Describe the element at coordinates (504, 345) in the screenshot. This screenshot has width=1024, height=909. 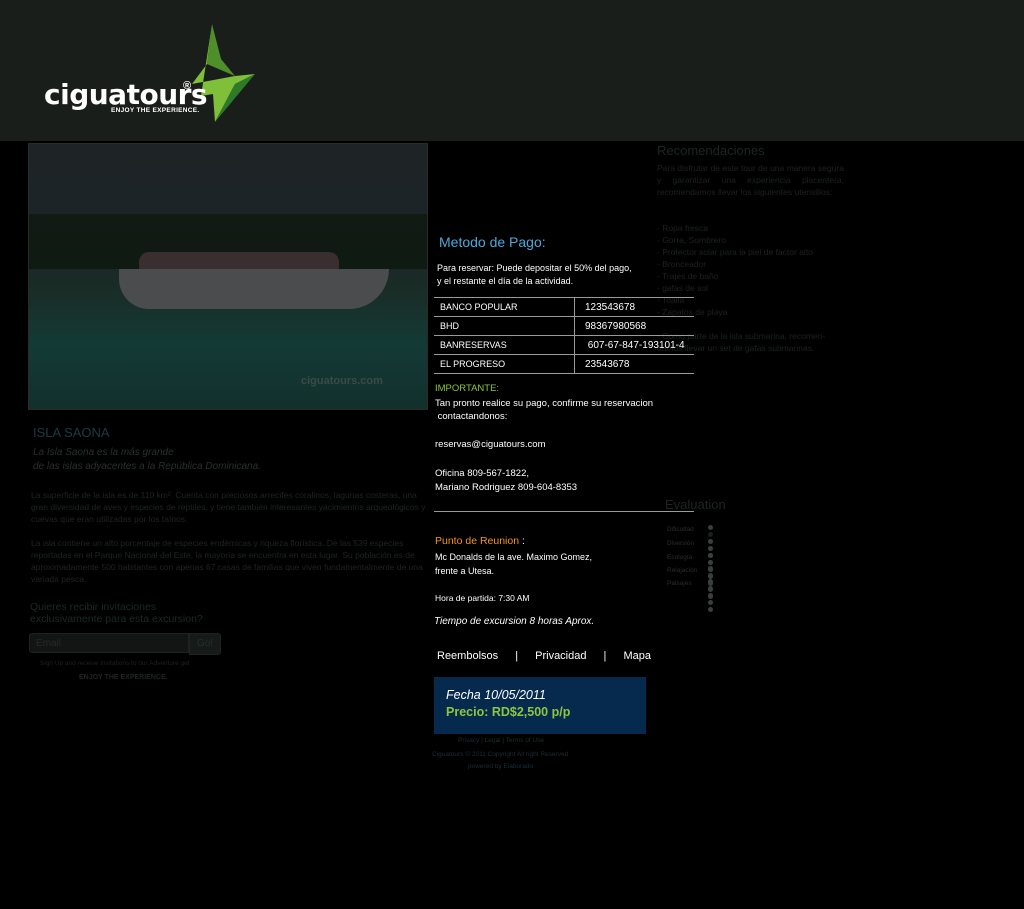
I see `bank-name: BANRESERVAS` at that location.